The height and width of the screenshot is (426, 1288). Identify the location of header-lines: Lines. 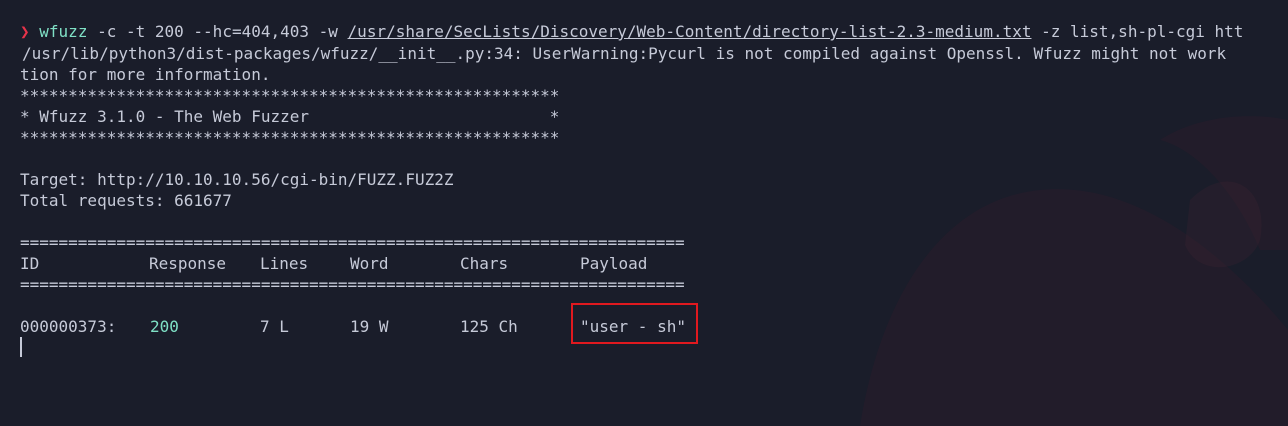
(284, 263).